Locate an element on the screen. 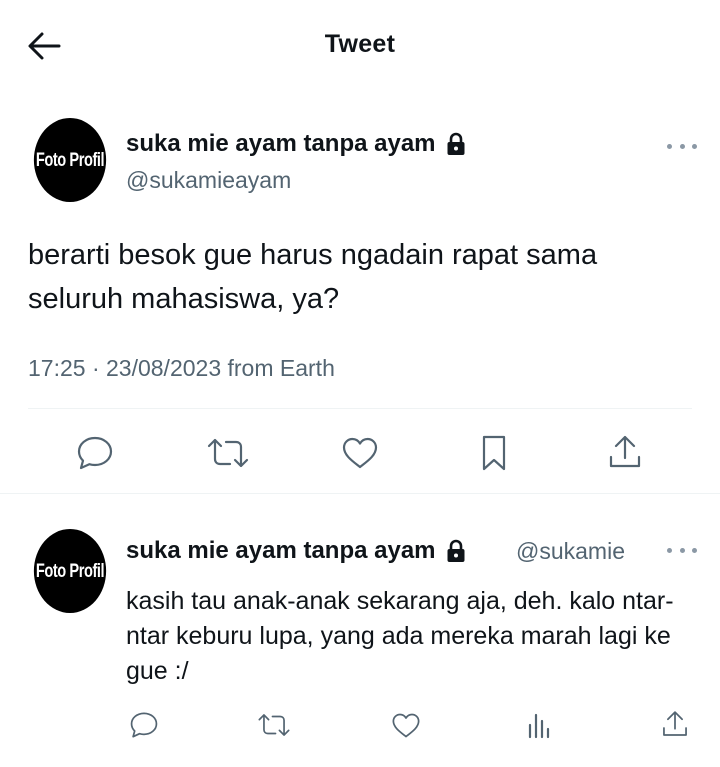 The width and height of the screenshot is (720, 767). page-title: Tweet is located at coordinates (360, 44).